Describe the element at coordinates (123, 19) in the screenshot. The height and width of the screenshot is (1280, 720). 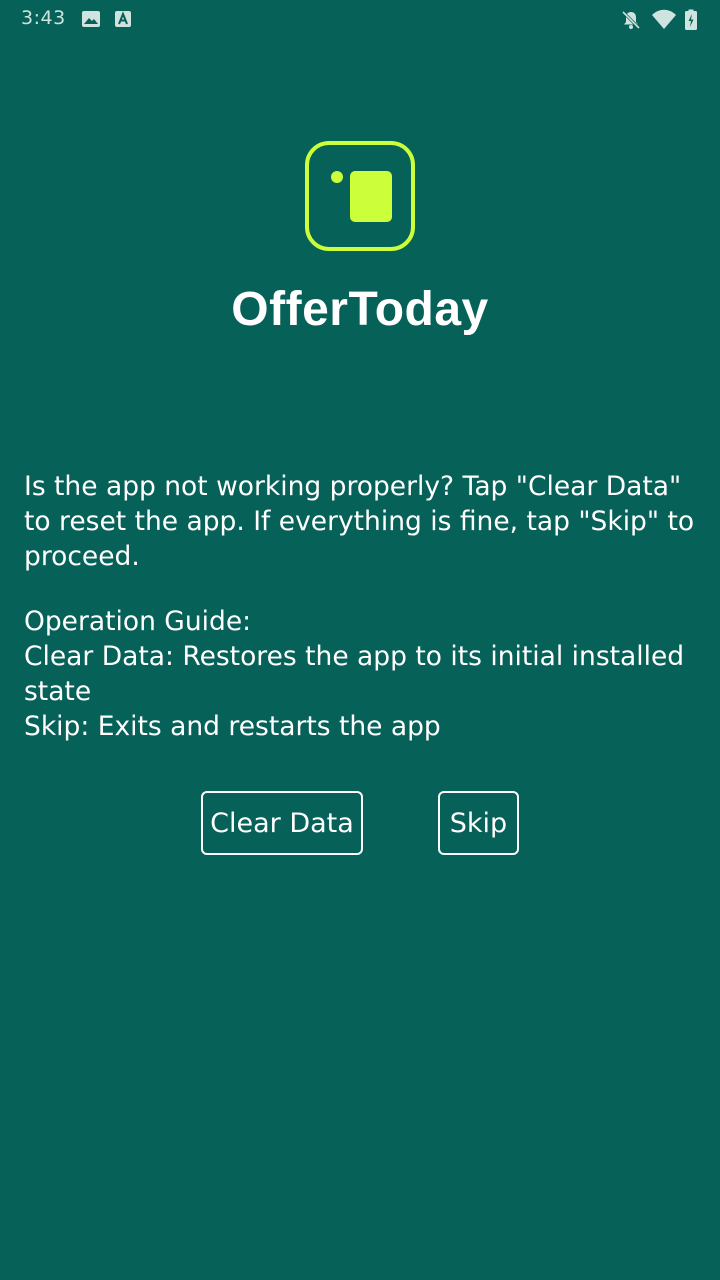
I see `text-a-icon` at that location.